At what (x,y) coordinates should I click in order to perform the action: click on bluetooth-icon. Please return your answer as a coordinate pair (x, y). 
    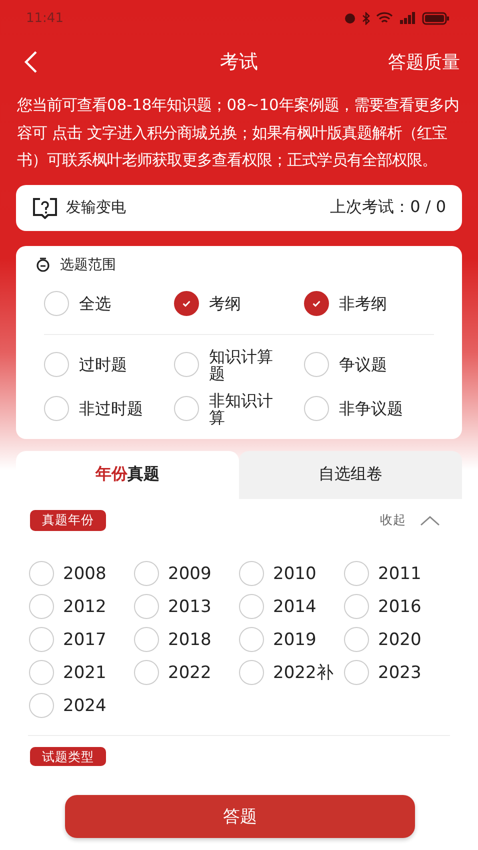
    Looking at the image, I should click on (366, 18).